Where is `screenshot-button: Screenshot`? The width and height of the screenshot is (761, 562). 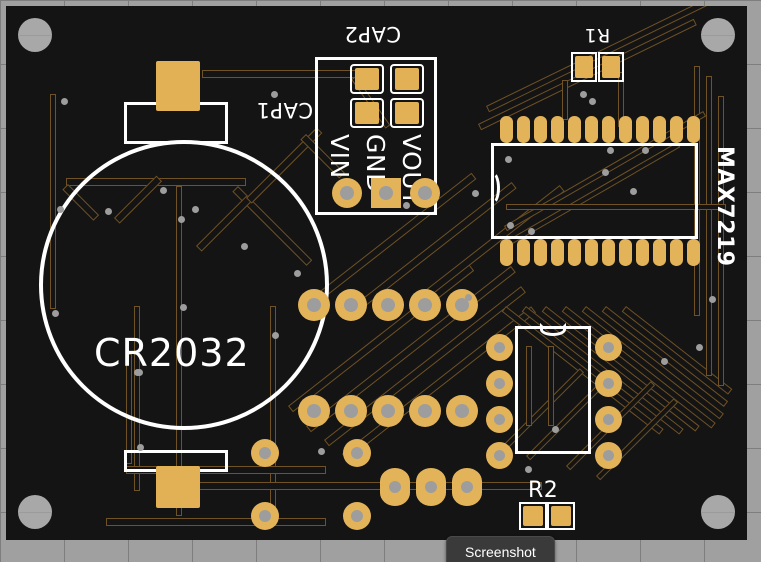 screenshot-button: Screenshot is located at coordinates (500, 549).